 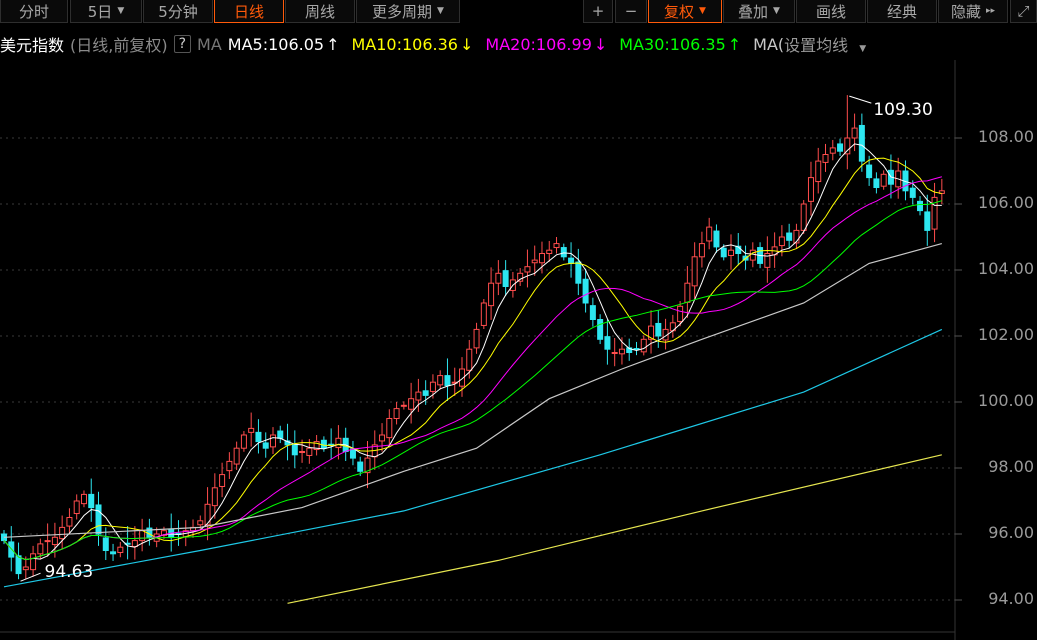 I want to click on toolbar-button-4: 画线, so click(x=831, y=11).